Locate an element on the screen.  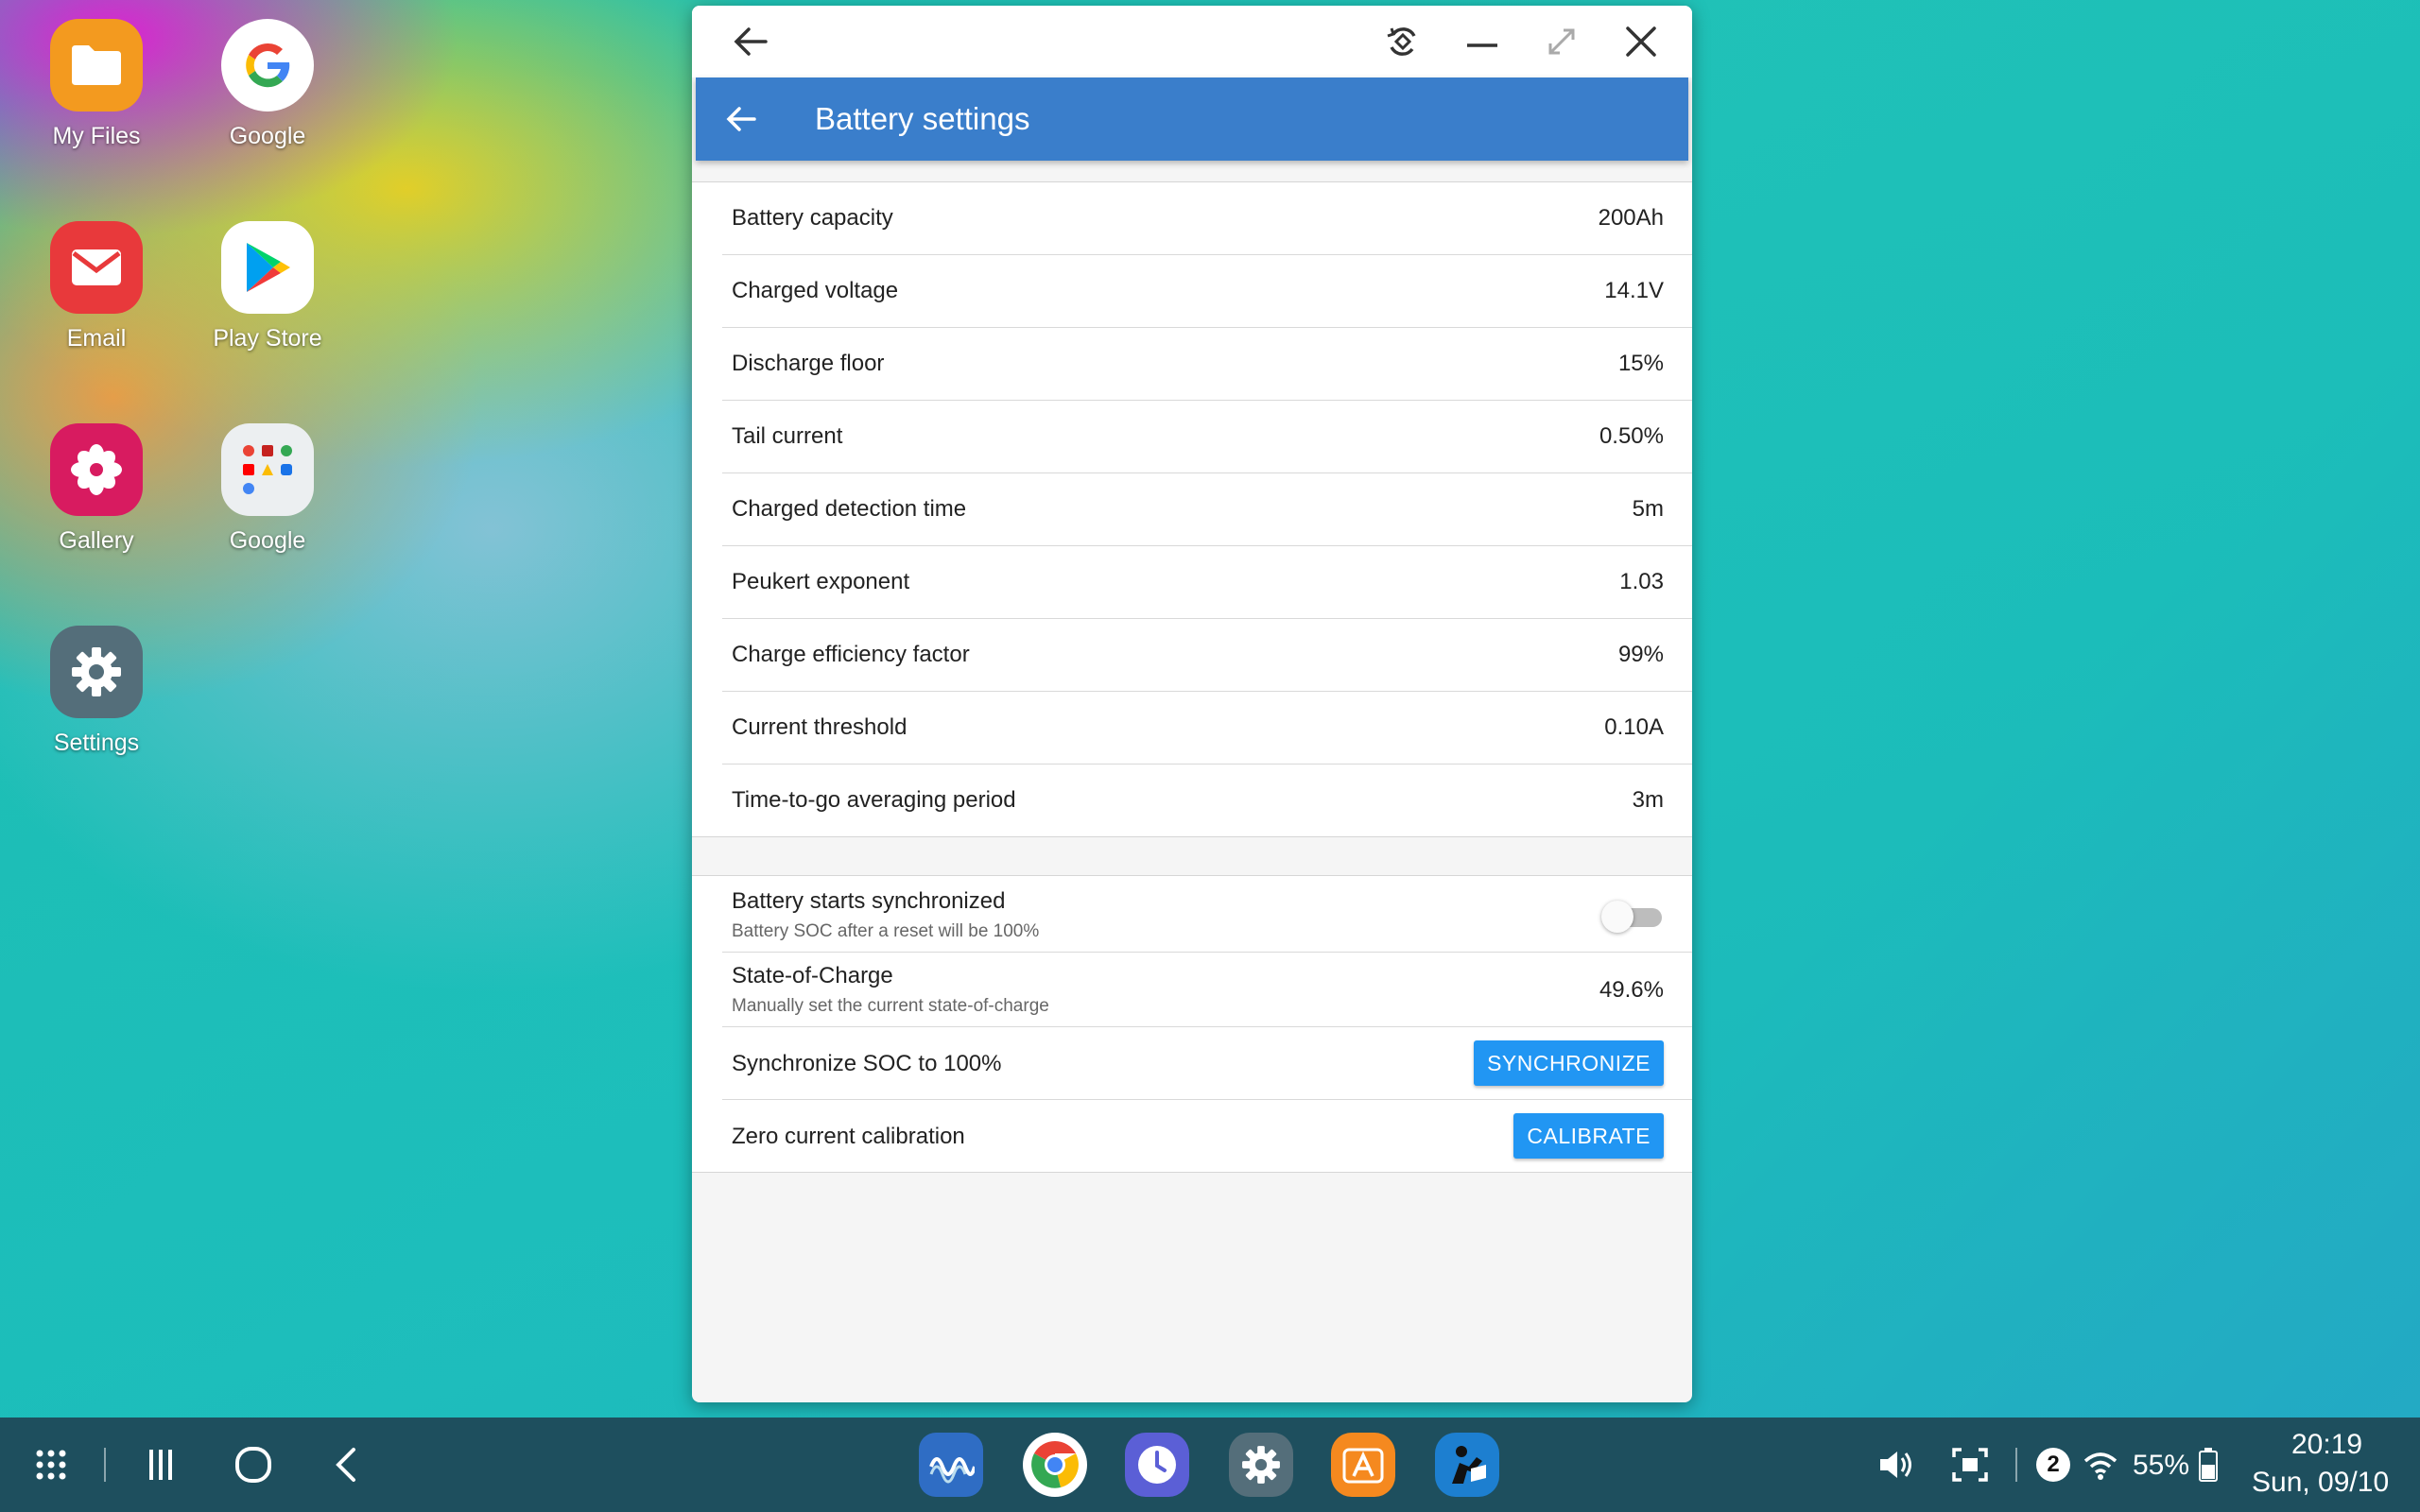
setting-label: Zero current calibration is located at coordinates (849, 1136).